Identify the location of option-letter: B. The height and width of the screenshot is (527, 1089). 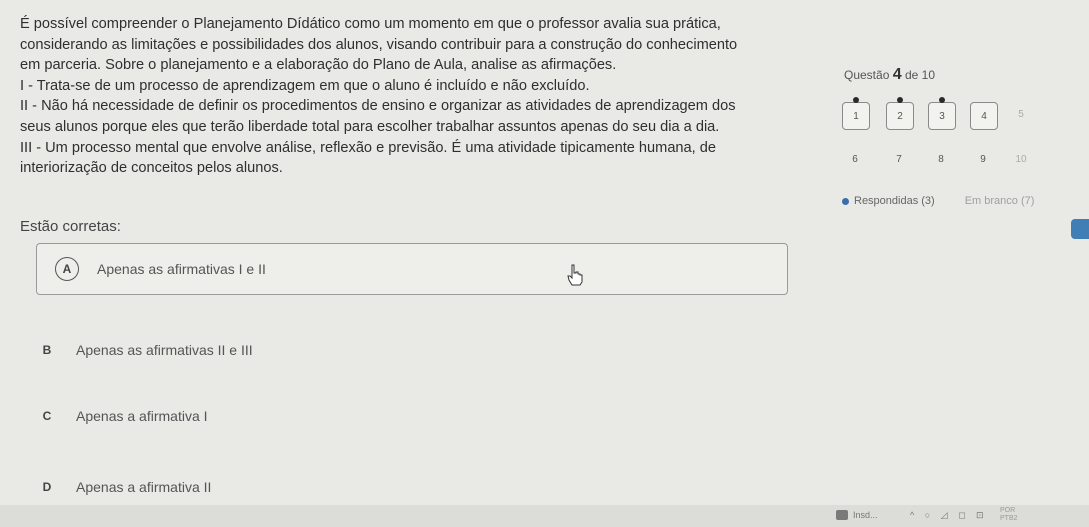
(47, 350).